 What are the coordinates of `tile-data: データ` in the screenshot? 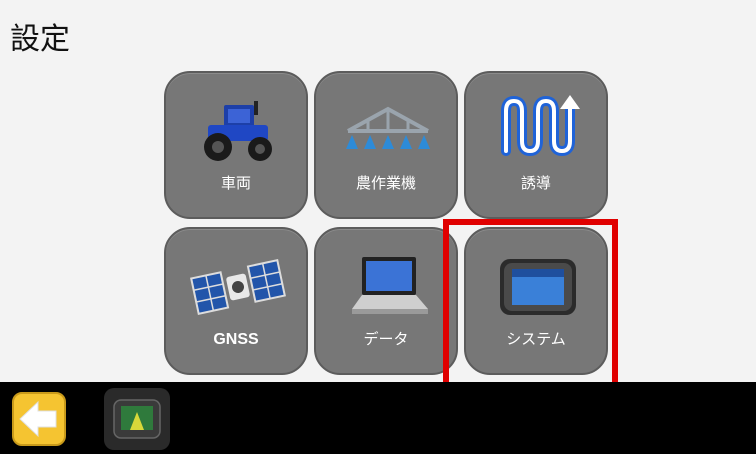 It's located at (386, 301).